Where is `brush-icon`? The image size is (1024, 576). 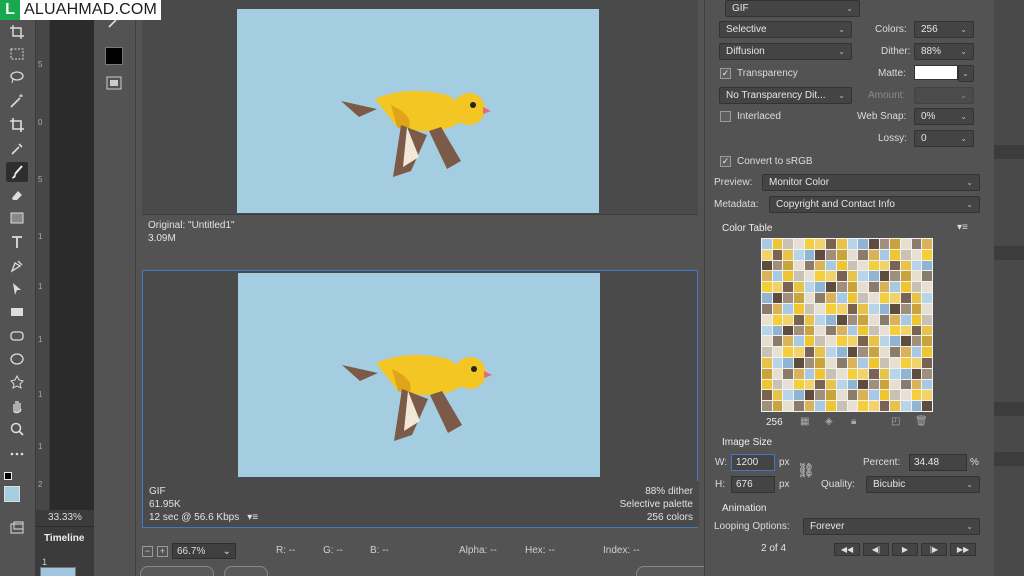
brush-icon is located at coordinates (17, 172).